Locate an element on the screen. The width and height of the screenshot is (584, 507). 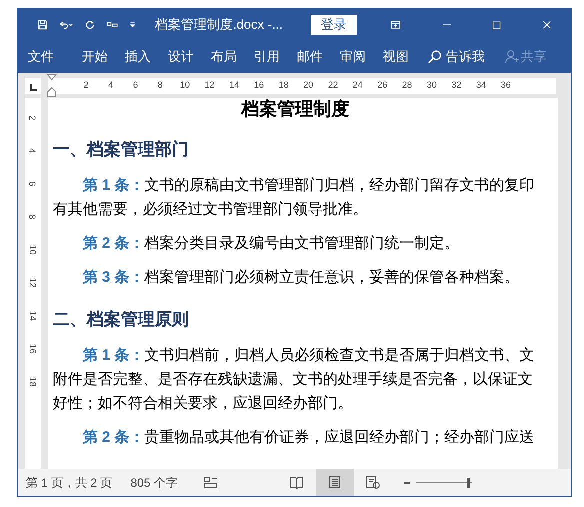
ruler-number: 28 is located at coordinates (407, 85).